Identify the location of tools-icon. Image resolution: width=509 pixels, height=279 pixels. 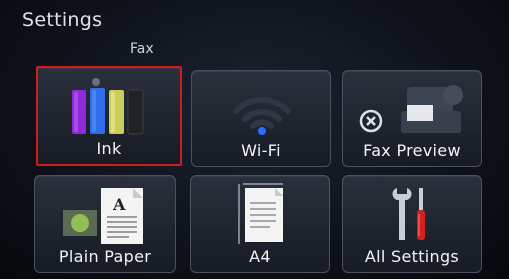
(408, 214).